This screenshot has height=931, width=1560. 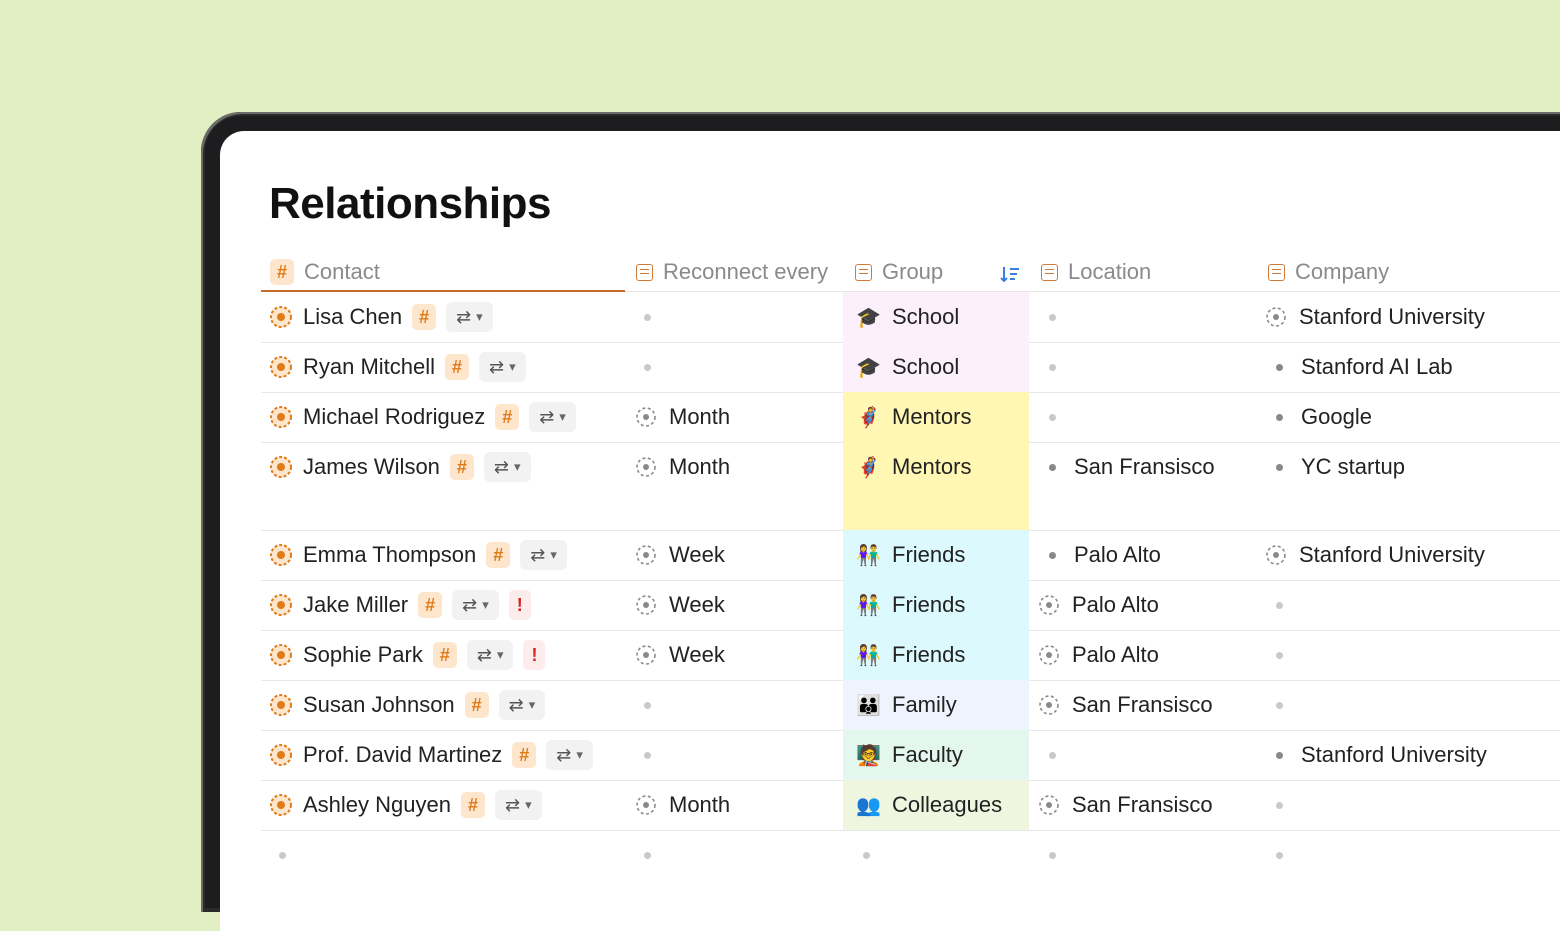 What do you see at coordinates (906, 705) in the screenshot?
I see `group-cell: 👪 Family` at bounding box center [906, 705].